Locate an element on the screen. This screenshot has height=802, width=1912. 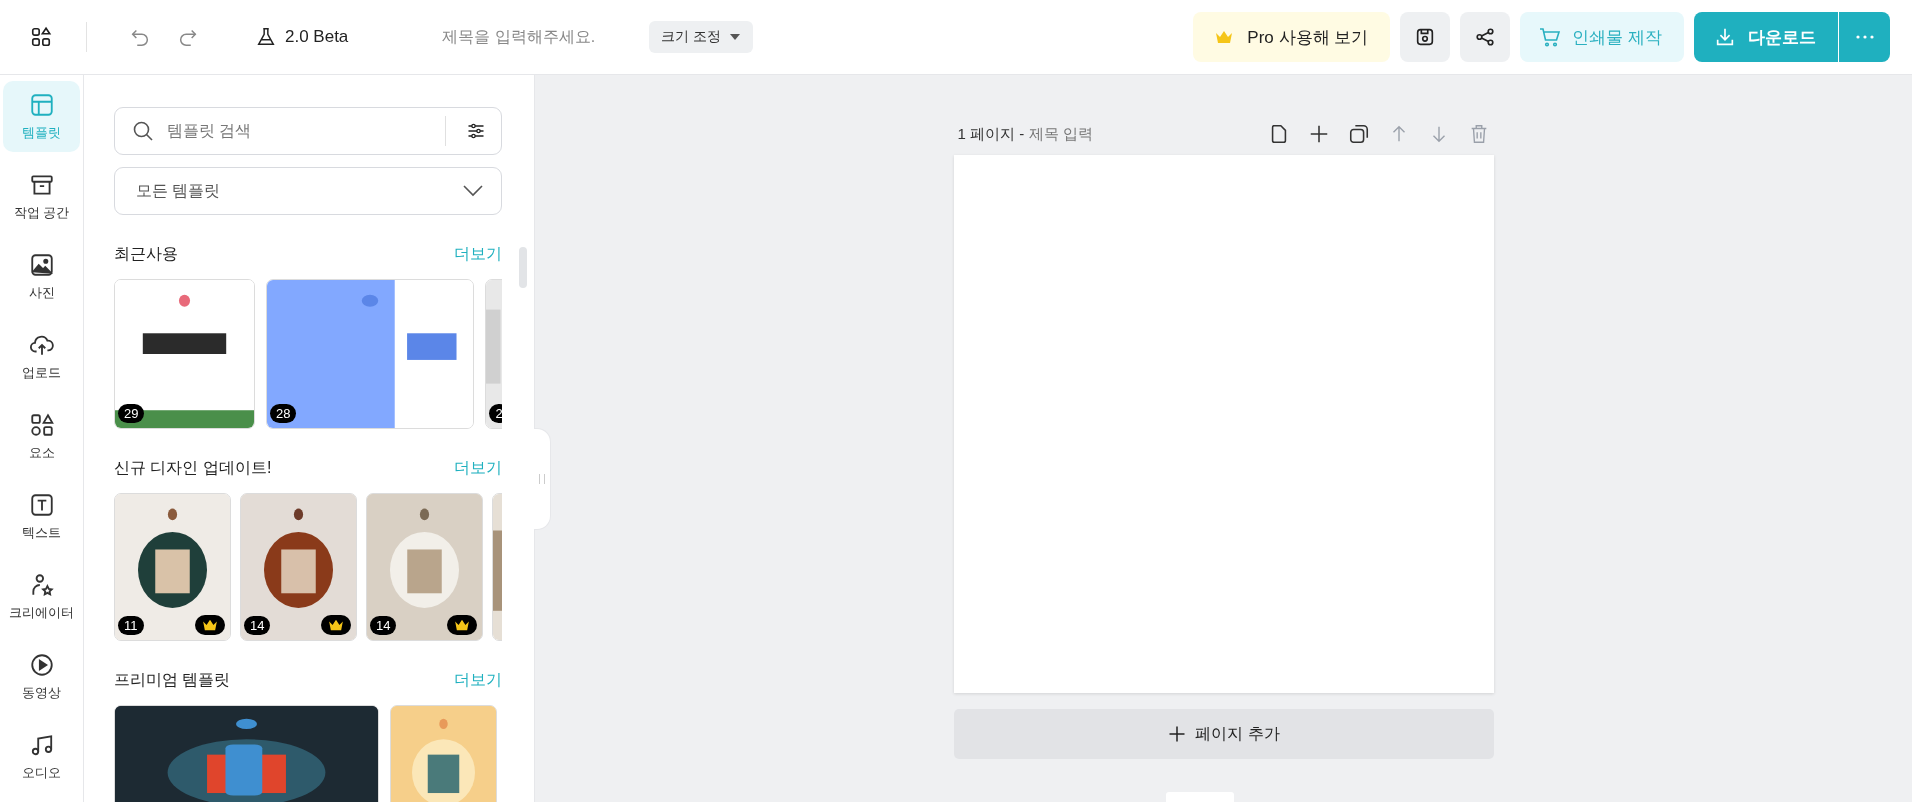
search-bar: 템플릿 검색 is located at coordinates (308, 131).